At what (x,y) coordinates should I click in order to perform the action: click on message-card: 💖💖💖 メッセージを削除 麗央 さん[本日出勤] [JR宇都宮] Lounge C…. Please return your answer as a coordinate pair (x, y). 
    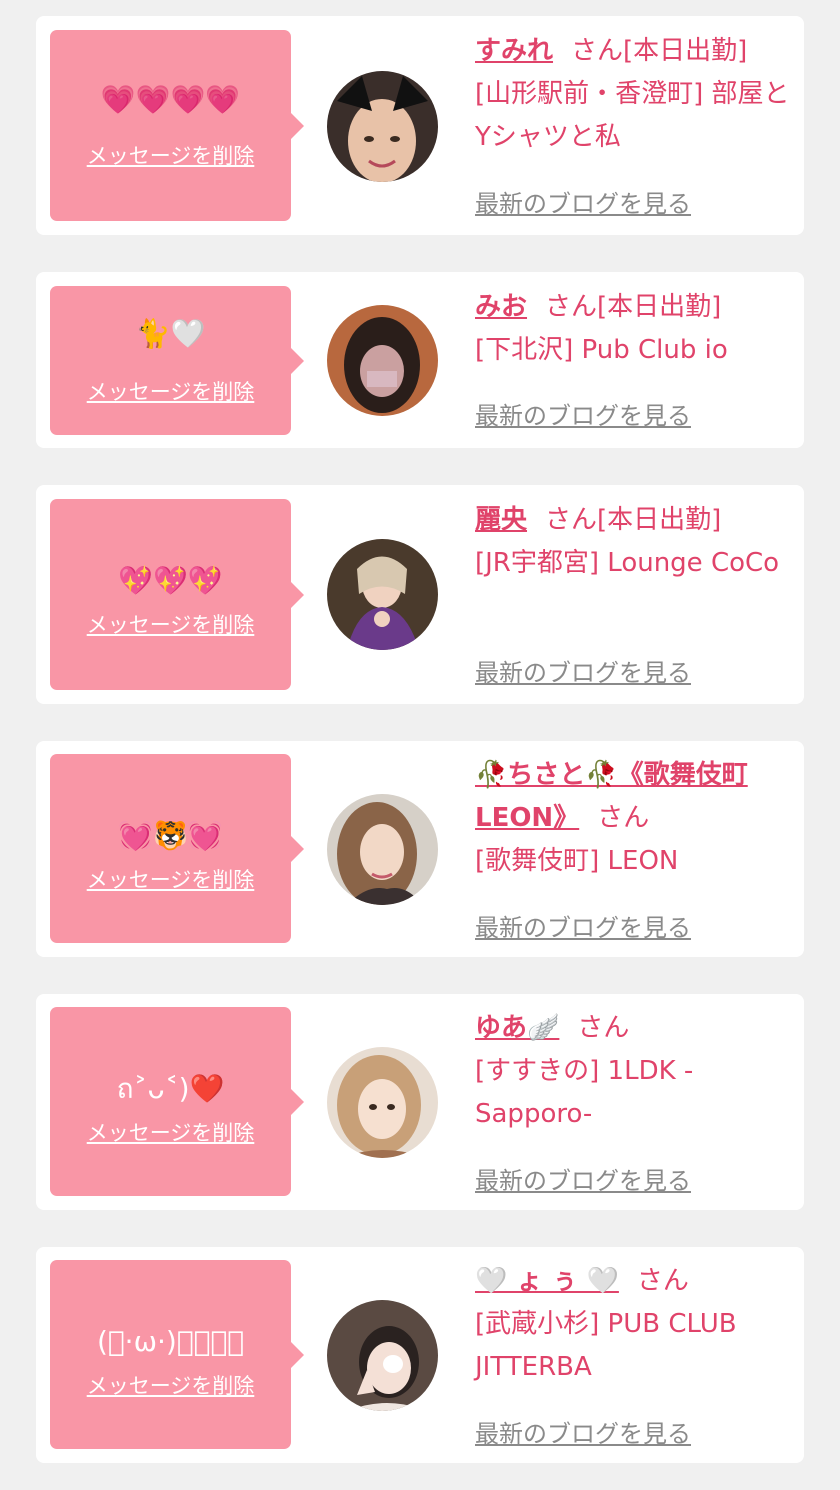
    Looking at the image, I should click on (420, 594).